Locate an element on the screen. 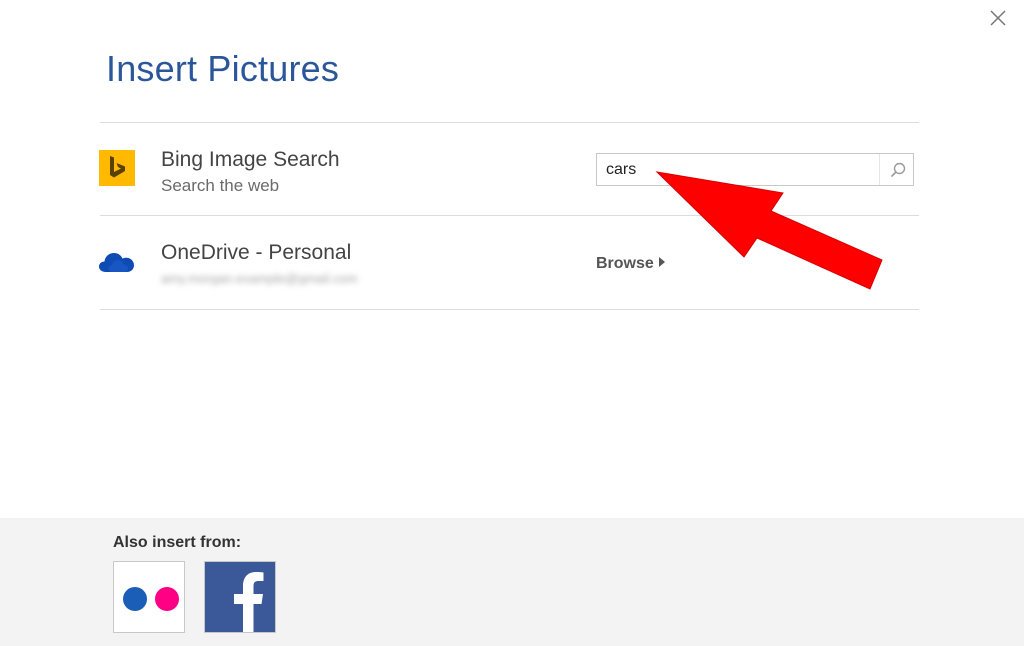  onedrive-source-name: OneDrive - Personal is located at coordinates (256, 252).